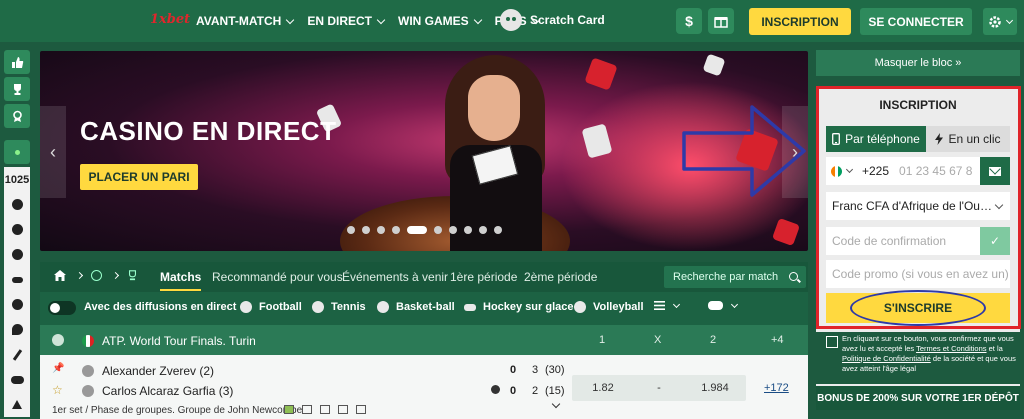 This screenshot has height=419, width=1024. Describe the element at coordinates (667, 305) in the screenshot. I see `filter-more-sports` at that location.